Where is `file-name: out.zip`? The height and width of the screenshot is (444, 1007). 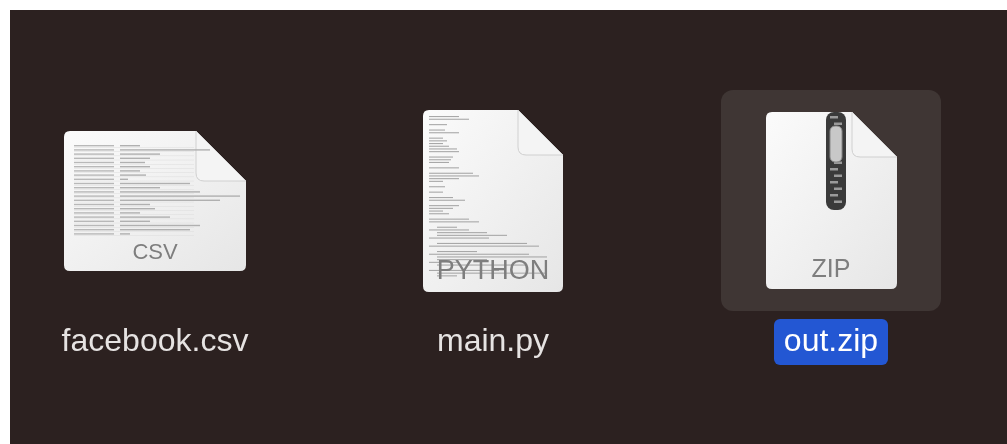
file-name: out.zip is located at coordinates (831, 342).